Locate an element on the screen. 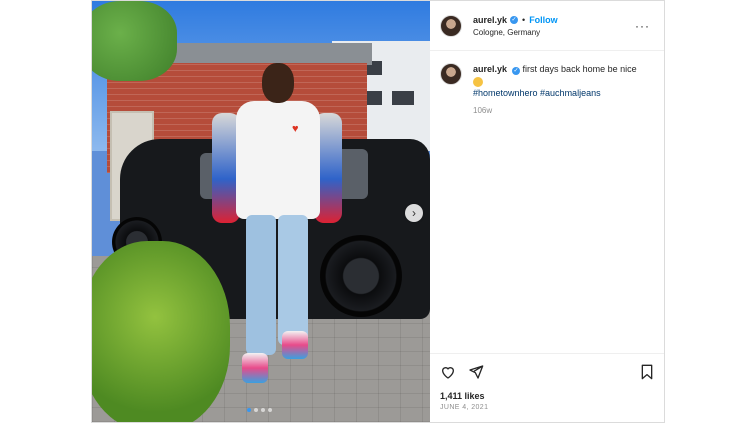 The image size is (750, 423). head is located at coordinates (278, 83).